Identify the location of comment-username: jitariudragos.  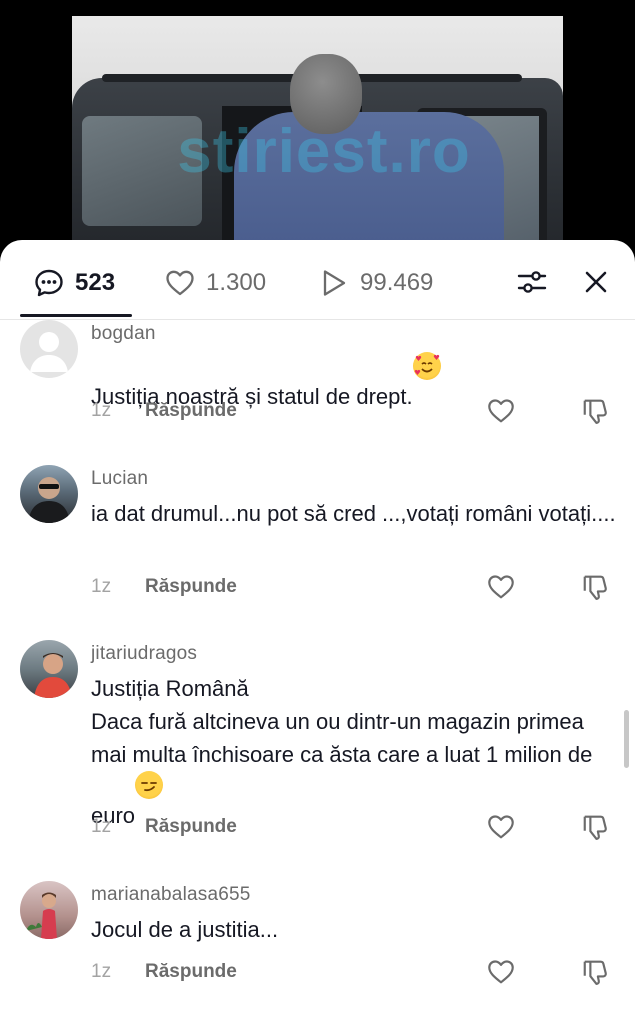
(144, 654).